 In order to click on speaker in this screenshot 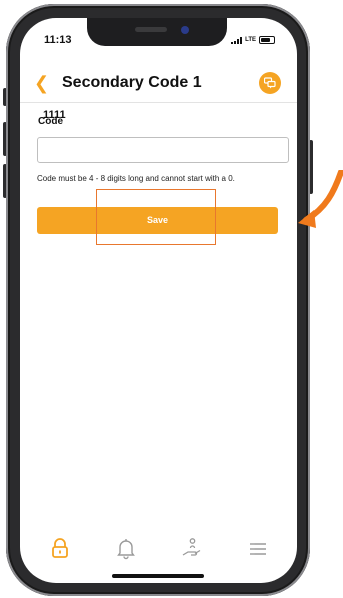, I will do `click(151, 29)`.